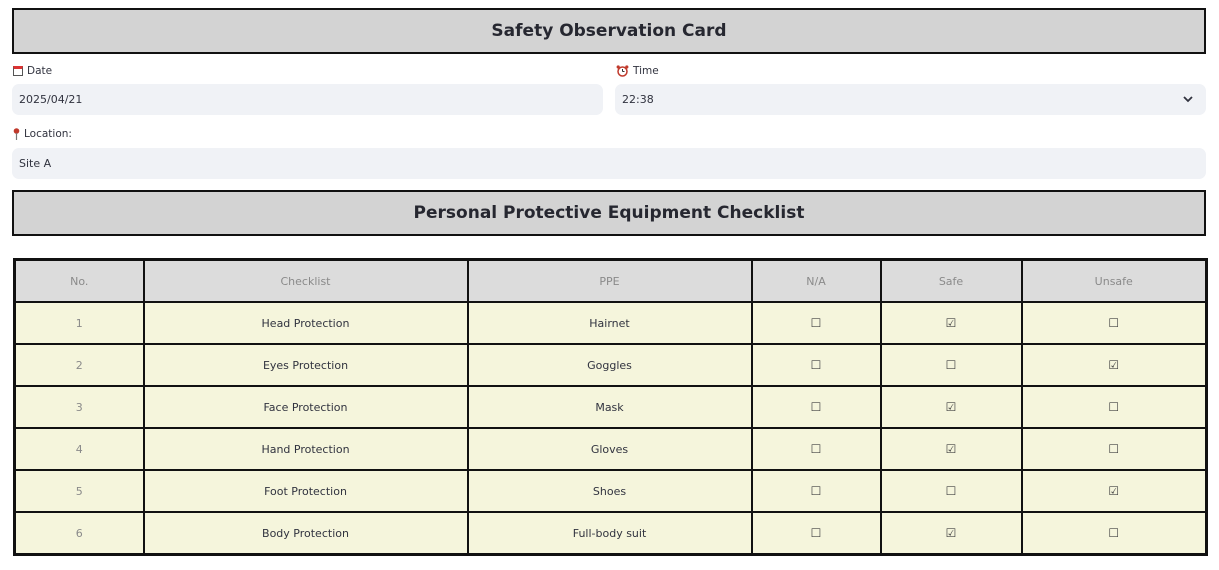 The image size is (1219, 570). Describe the element at coordinates (609, 213) in the screenshot. I see `checklist-title: Personal Protective Equipment Checklist` at that location.